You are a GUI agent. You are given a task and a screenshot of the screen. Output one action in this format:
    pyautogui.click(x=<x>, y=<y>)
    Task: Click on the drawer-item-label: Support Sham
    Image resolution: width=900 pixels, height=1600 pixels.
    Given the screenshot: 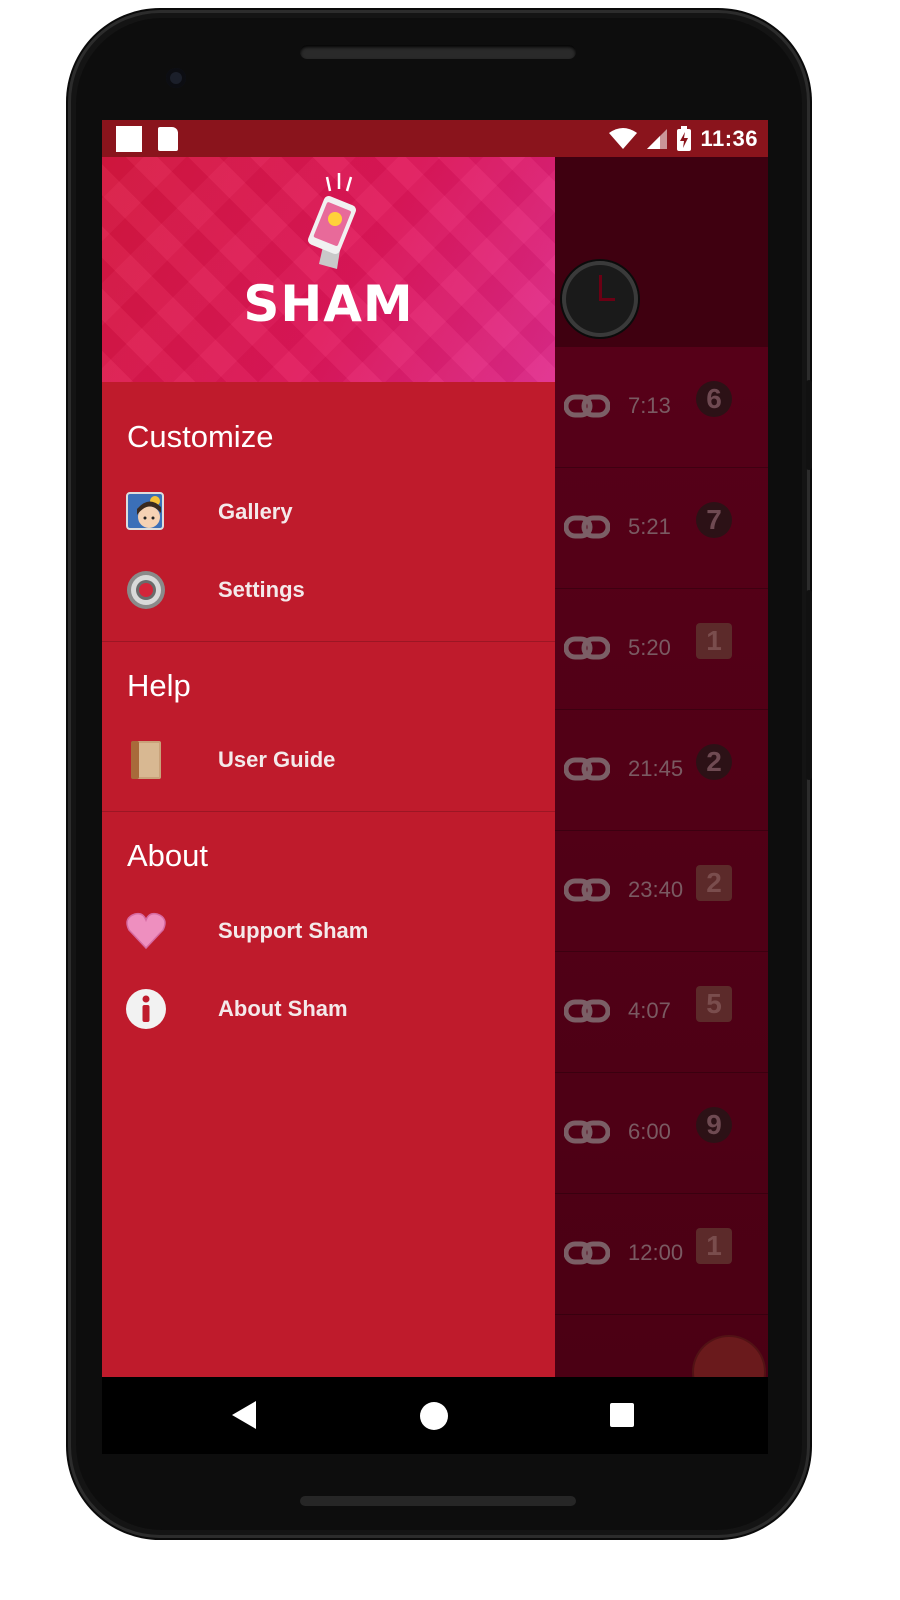 What is the action you would take?
    pyautogui.click(x=293, y=930)
    